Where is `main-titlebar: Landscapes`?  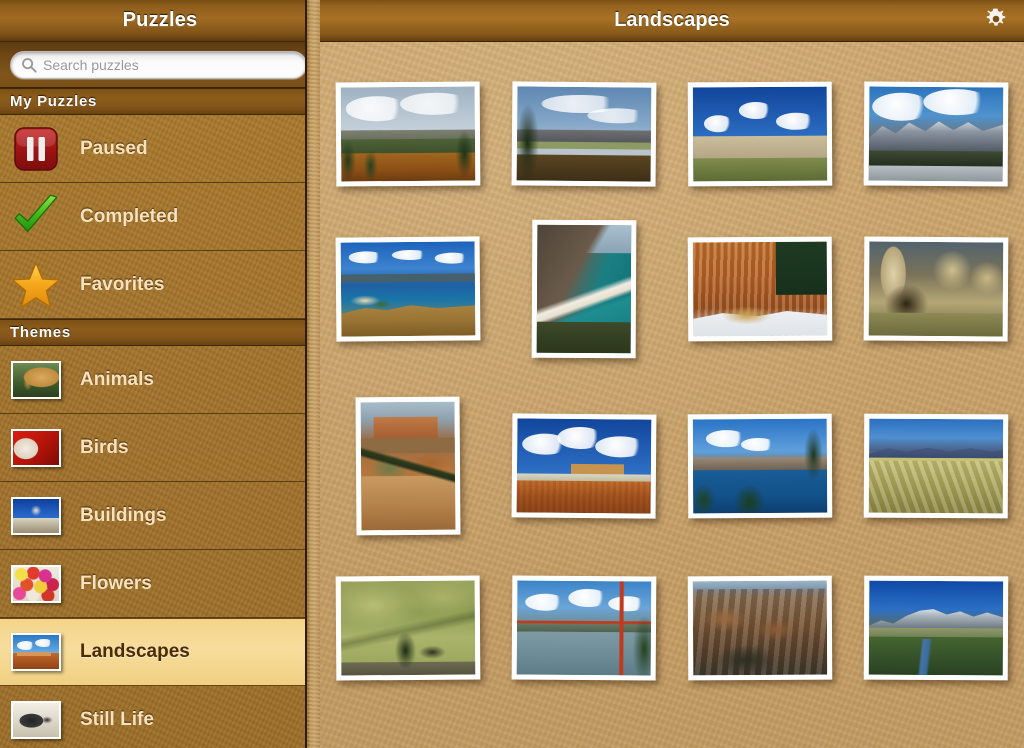
main-titlebar: Landscapes is located at coordinates (672, 21).